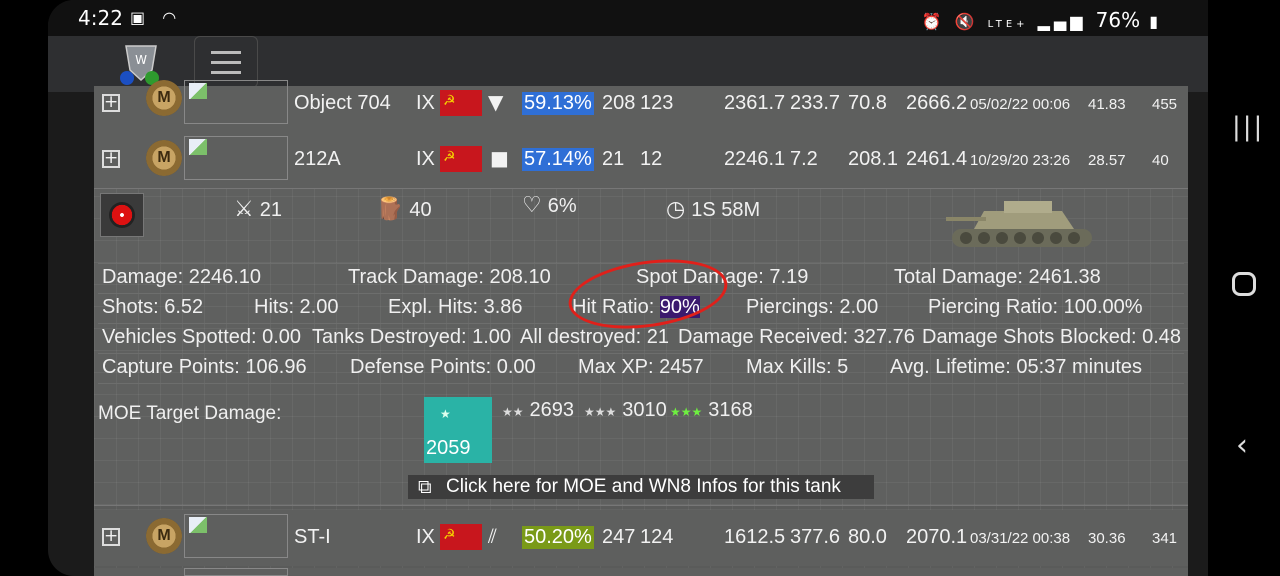 Image resolution: width=1280 pixels, height=576 pixels. What do you see at coordinates (24, 288) in the screenshot?
I see `phone-bezel` at bounding box center [24, 288].